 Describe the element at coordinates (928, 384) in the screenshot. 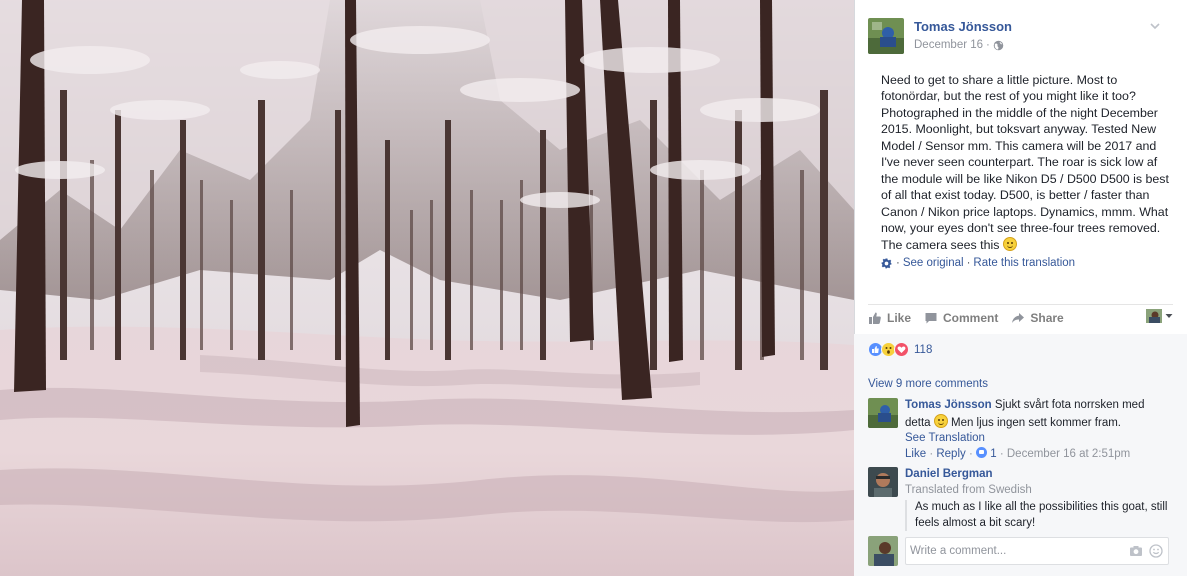

I see `view-more-comments-link: View 9 more comments` at that location.